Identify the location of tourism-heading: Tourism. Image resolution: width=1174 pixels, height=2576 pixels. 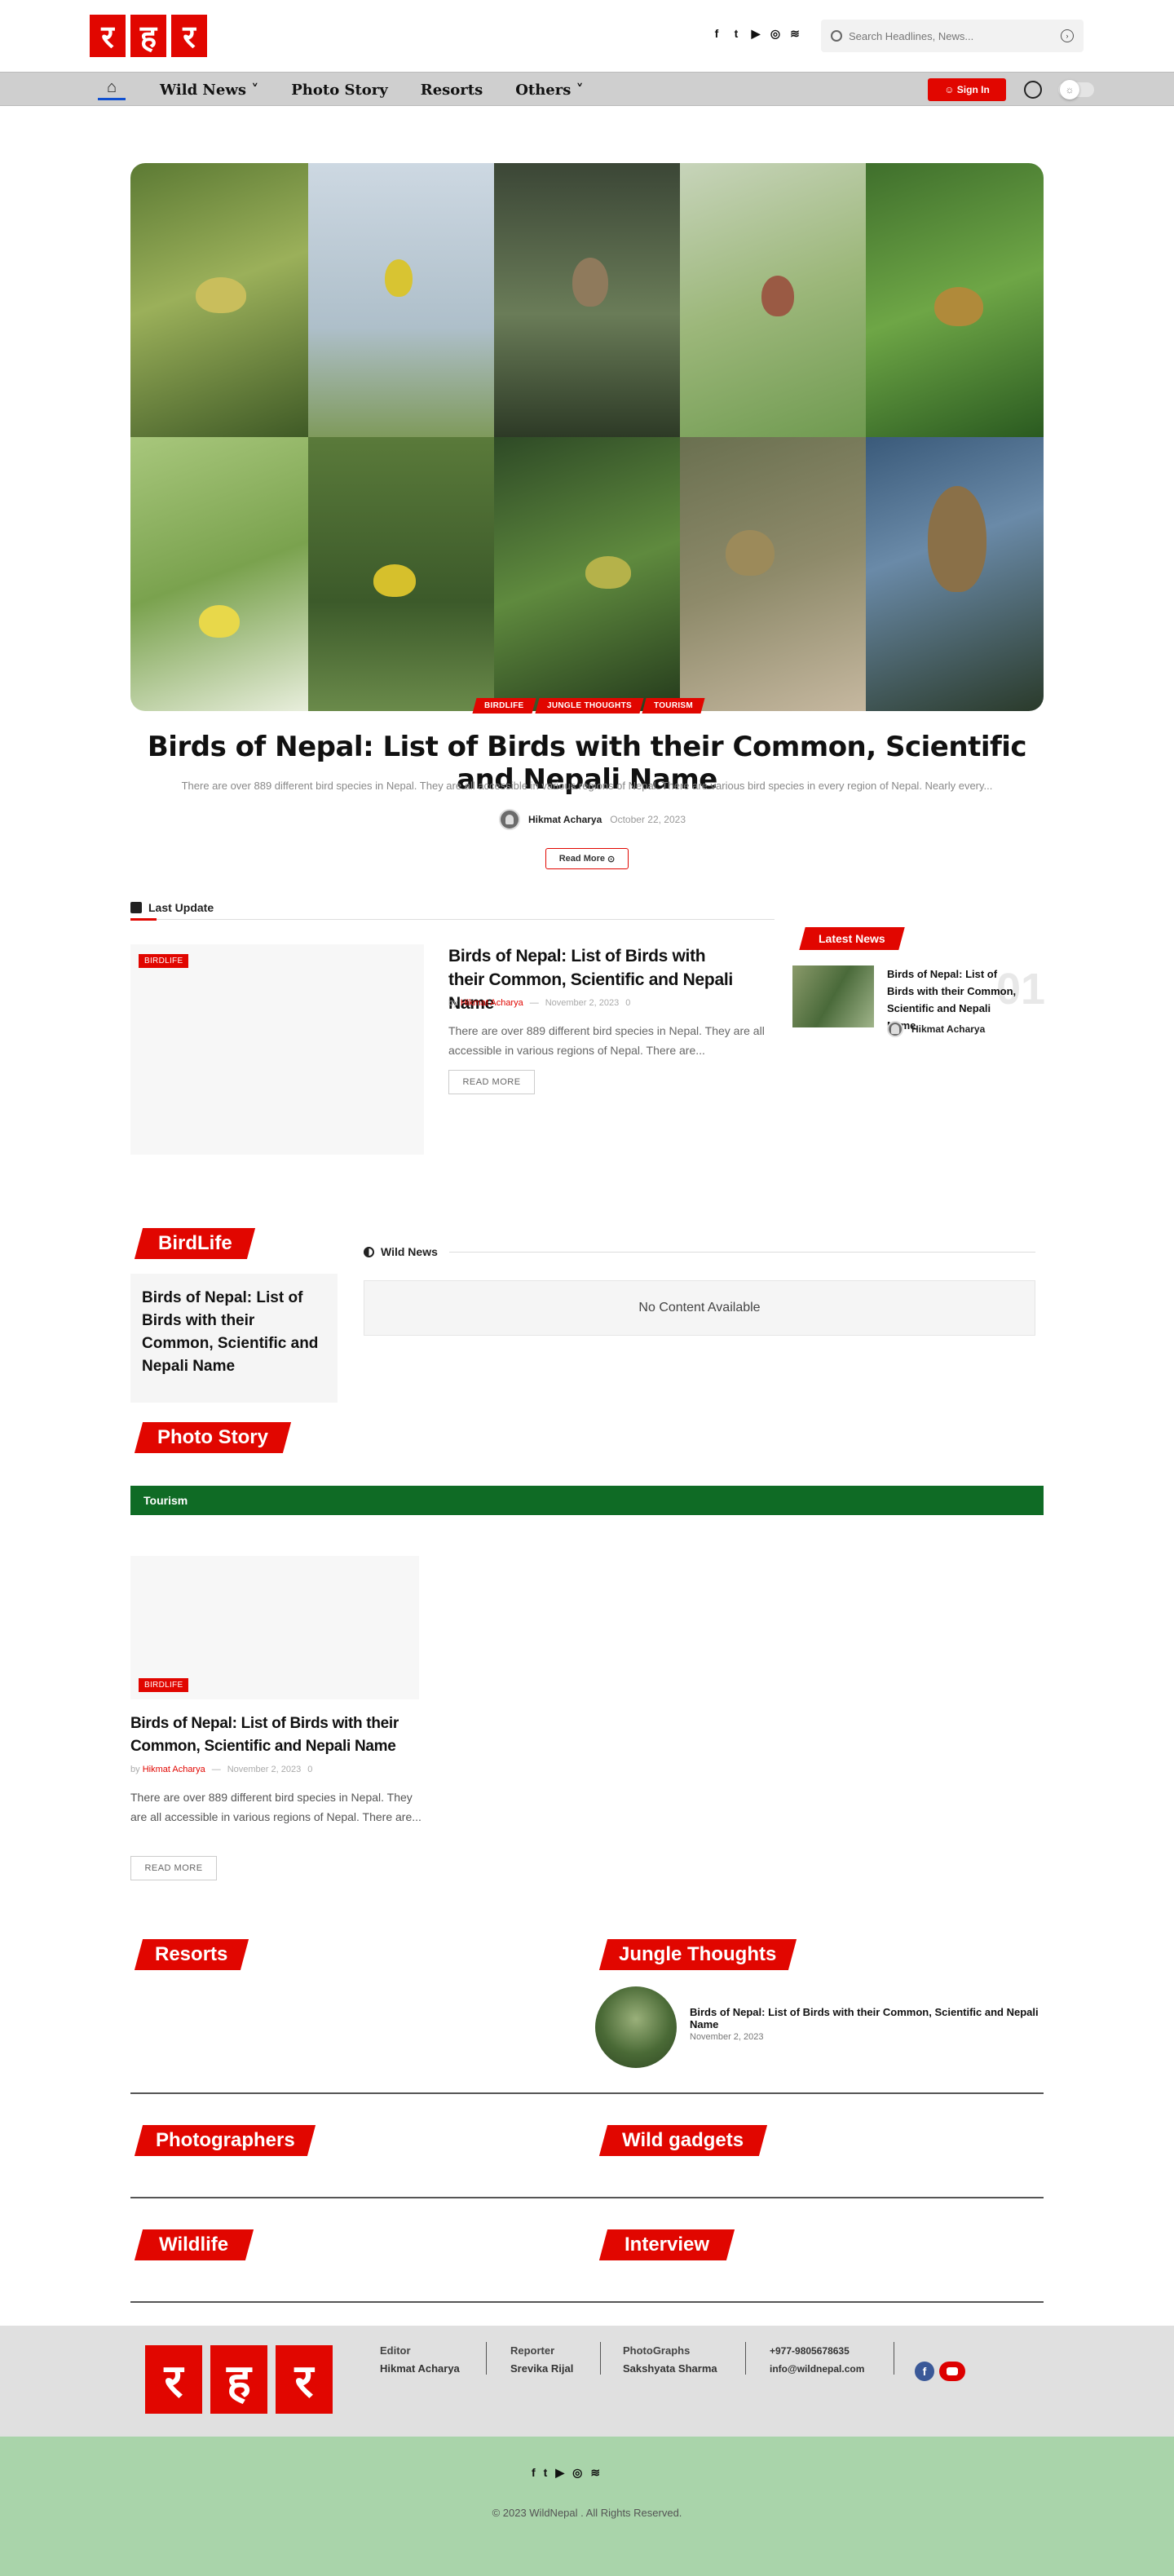
(587, 1500).